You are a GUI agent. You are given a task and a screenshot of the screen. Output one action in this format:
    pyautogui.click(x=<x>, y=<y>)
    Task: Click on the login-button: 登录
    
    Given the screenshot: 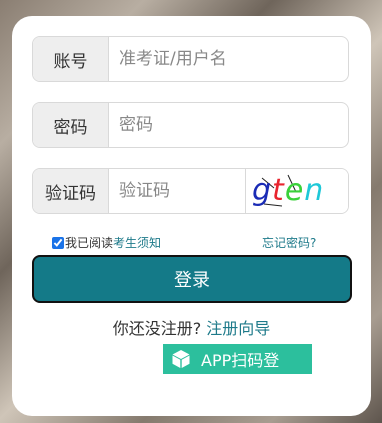 What is the action you would take?
    pyautogui.click(x=192, y=279)
    